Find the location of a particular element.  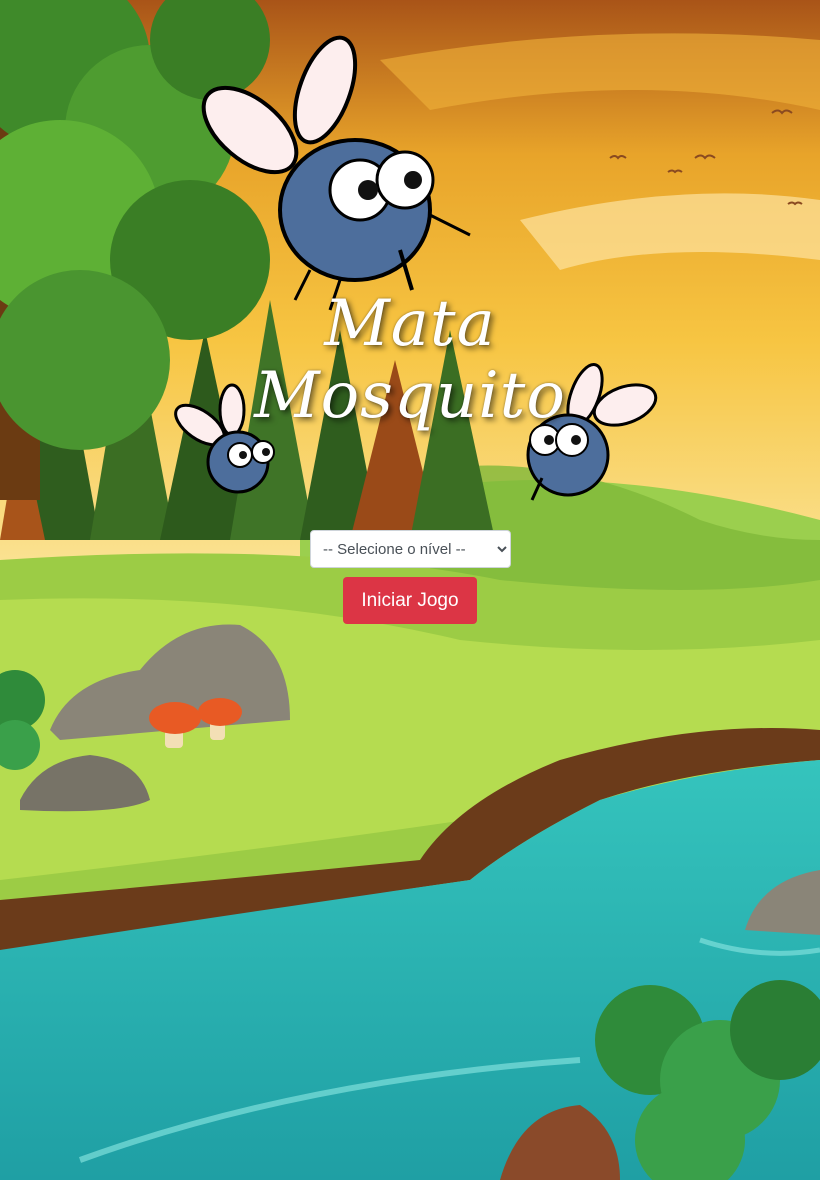

start-game-button: Iniciar Jogo is located at coordinates (410, 600).